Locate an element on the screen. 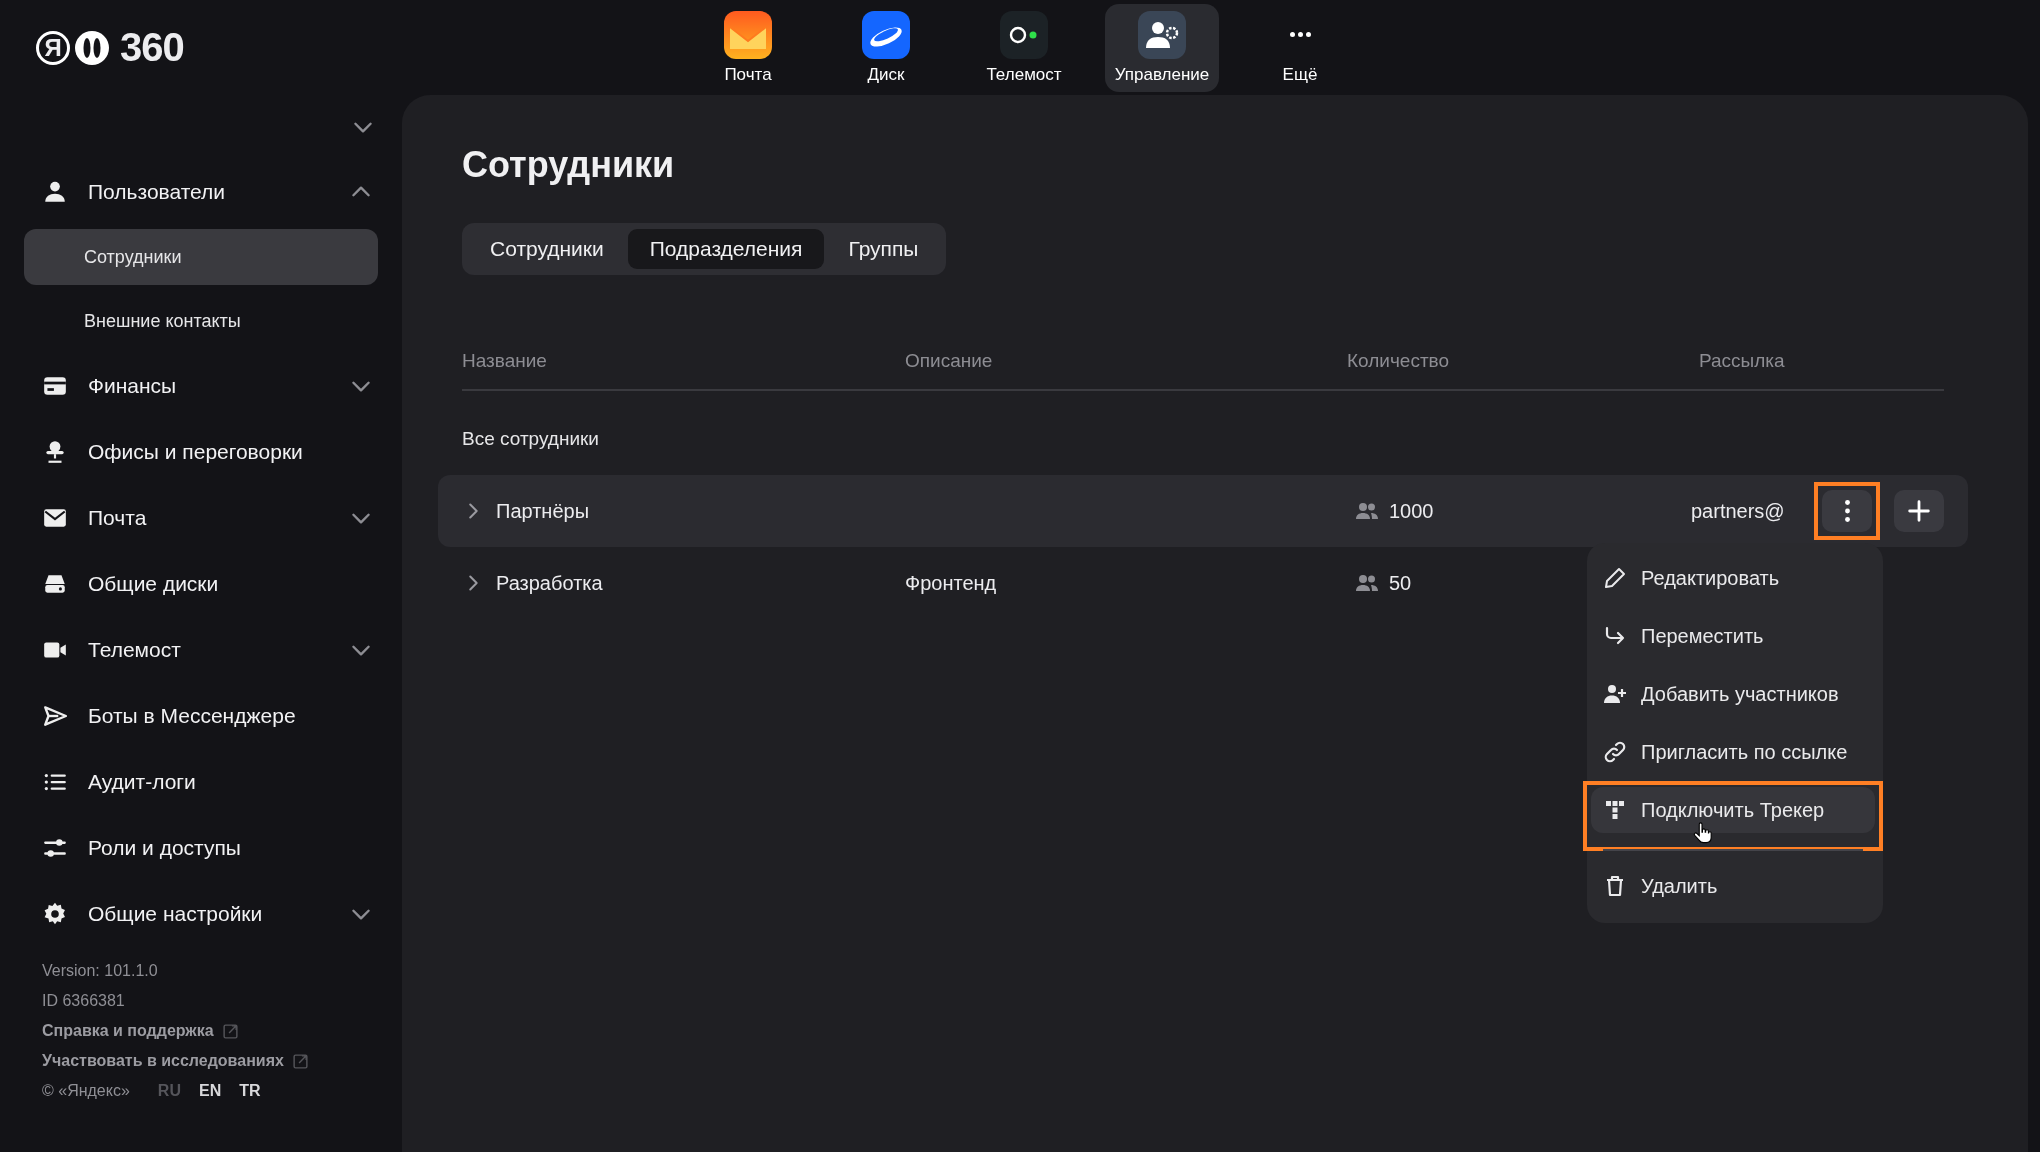 Image resolution: width=2040 pixels, height=1152 pixels. language-link: EN is located at coordinates (210, 1091).